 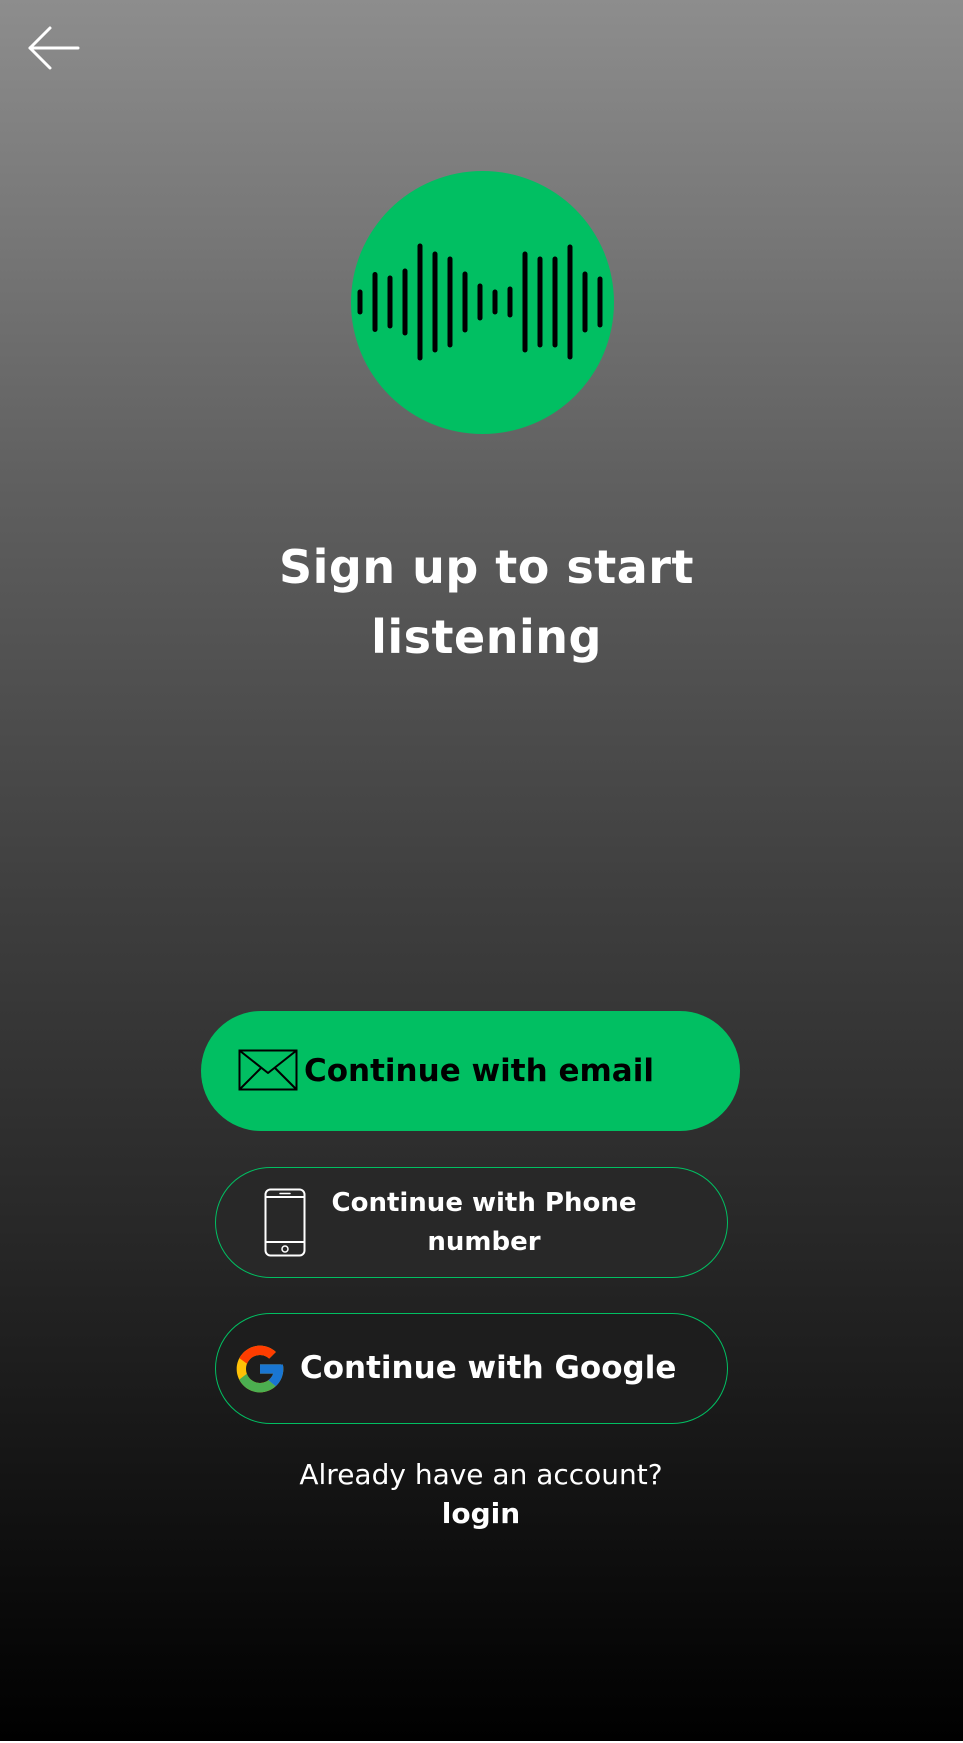 What do you see at coordinates (481, 1514) in the screenshot?
I see `login-link: login` at bounding box center [481, 1514].